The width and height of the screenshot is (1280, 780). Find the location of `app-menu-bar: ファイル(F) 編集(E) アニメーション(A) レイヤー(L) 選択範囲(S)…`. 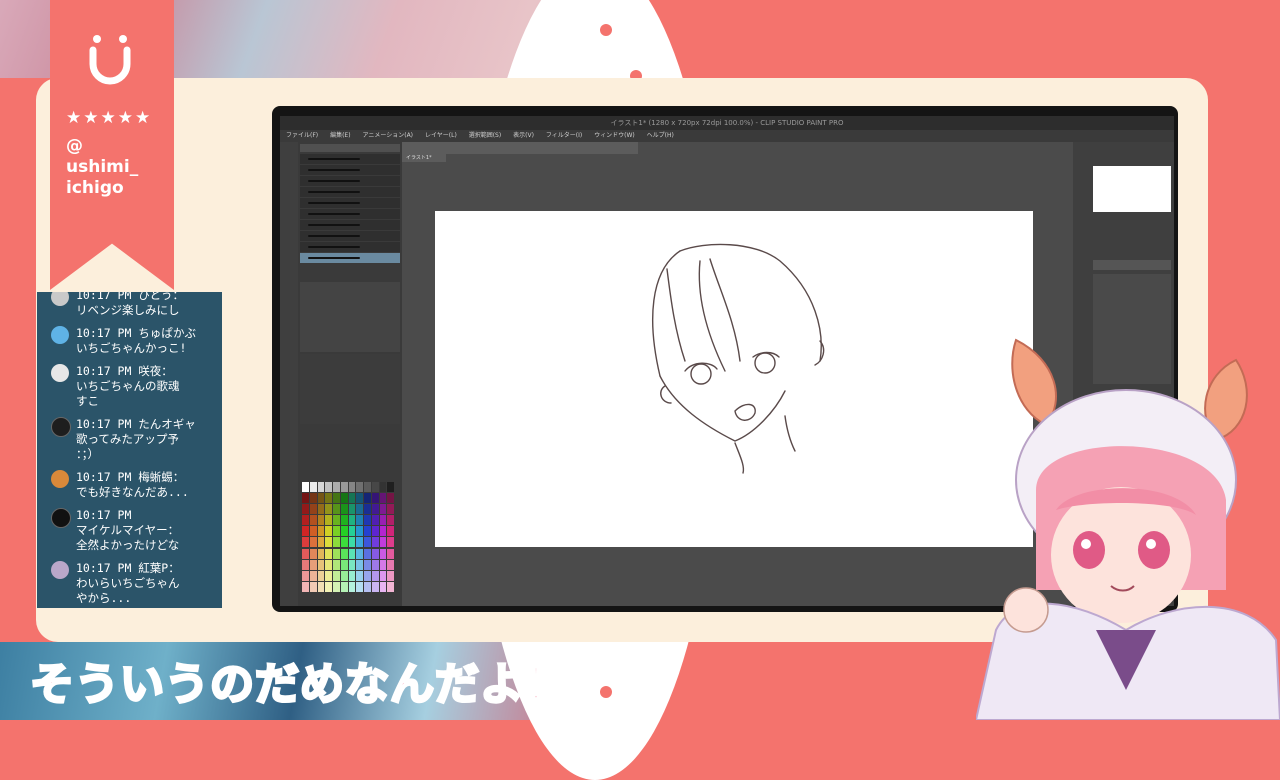

app-menu-bar: ファイル(F) 編集(E) アニメーション(A) レイヤー(L) 選択範囲(S)… is located at coordinates (727, 136).